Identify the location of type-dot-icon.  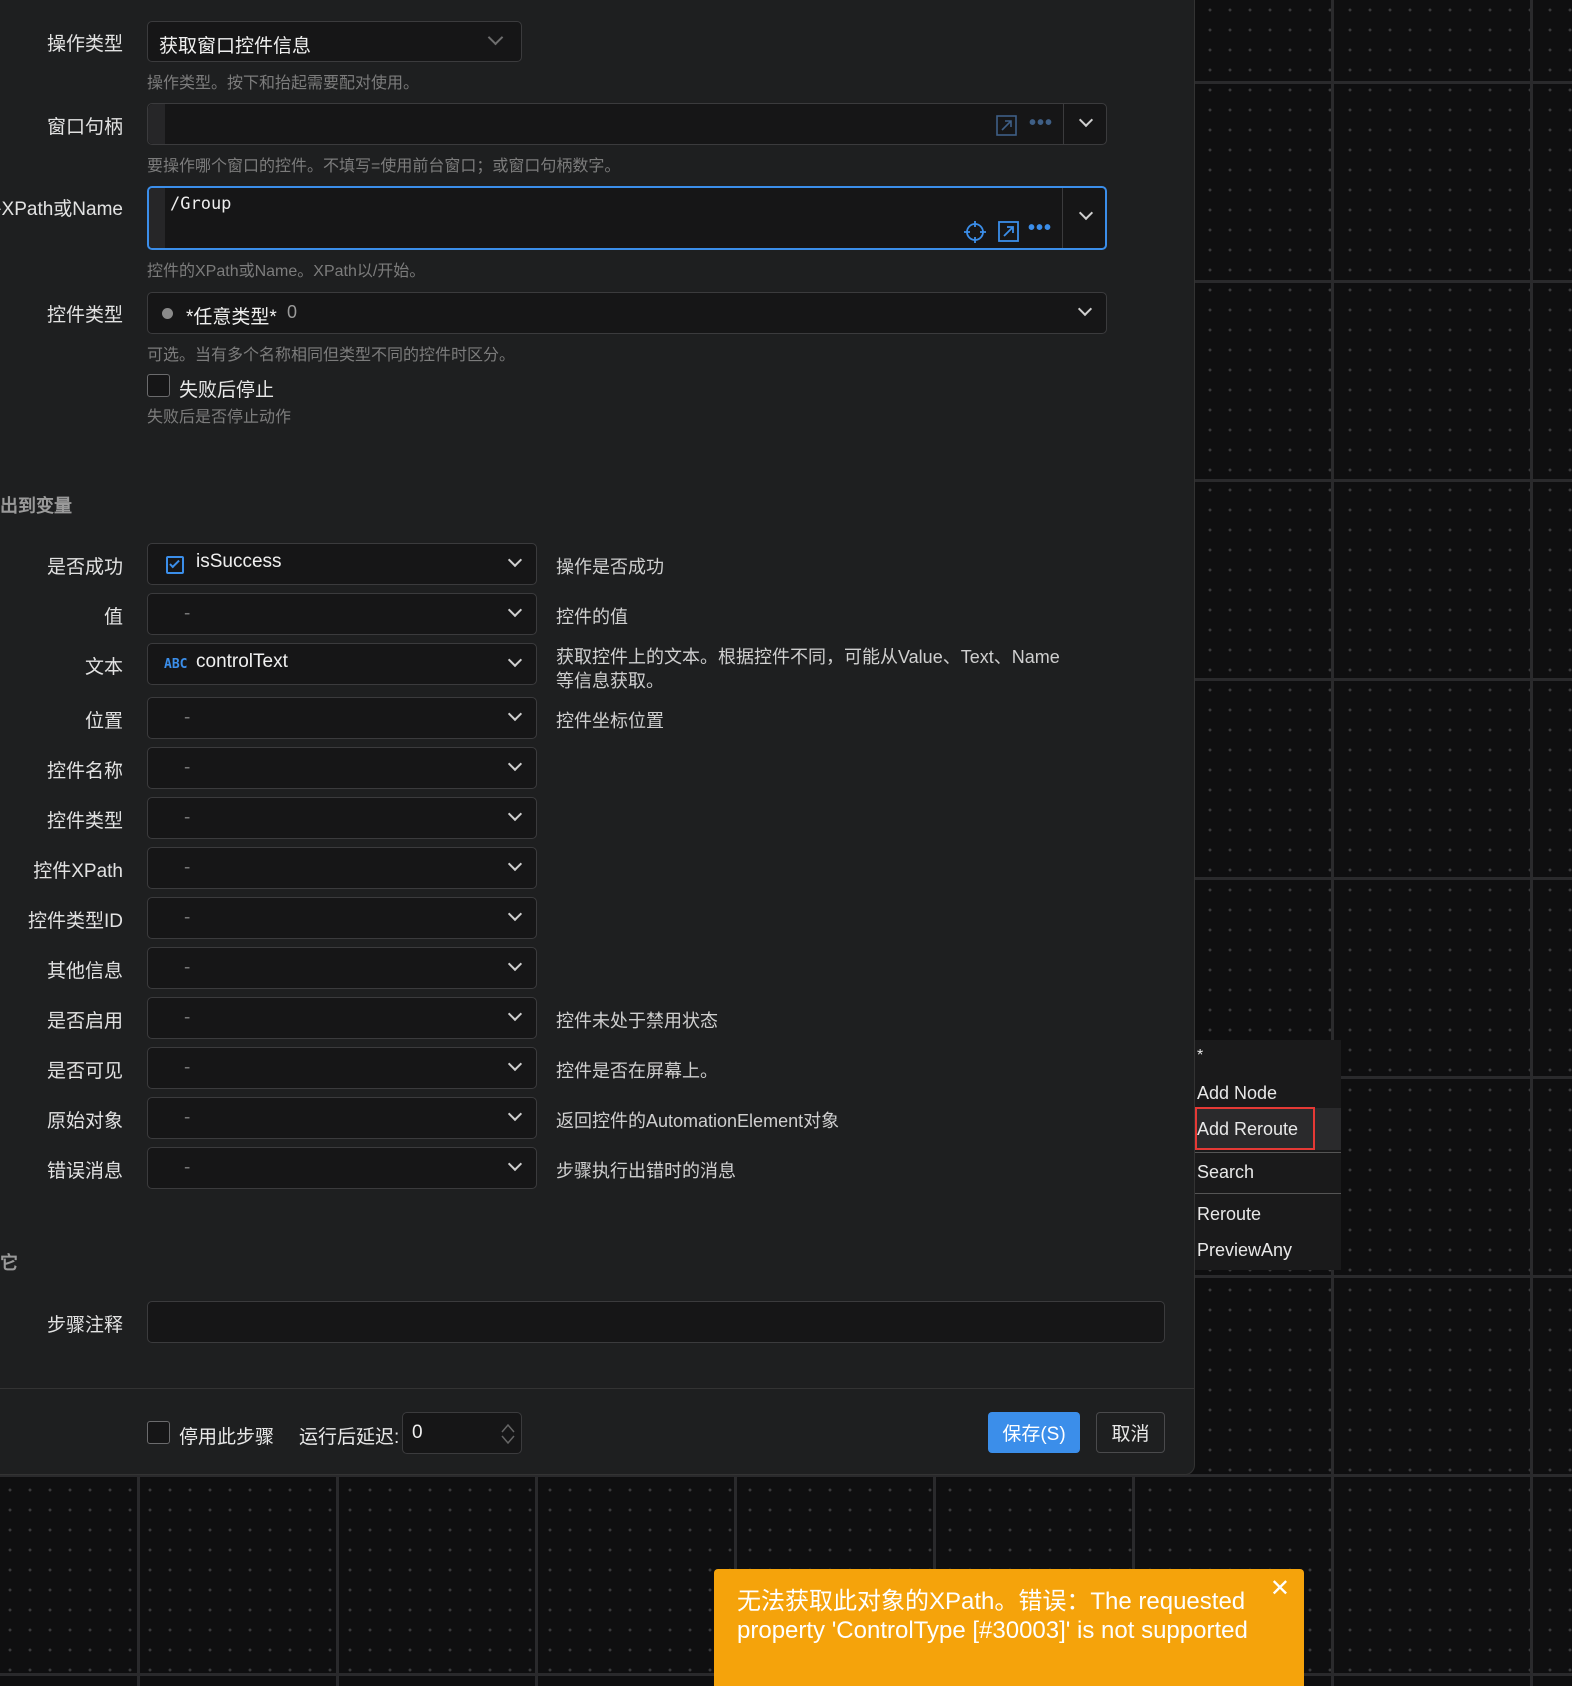
(167, 313).